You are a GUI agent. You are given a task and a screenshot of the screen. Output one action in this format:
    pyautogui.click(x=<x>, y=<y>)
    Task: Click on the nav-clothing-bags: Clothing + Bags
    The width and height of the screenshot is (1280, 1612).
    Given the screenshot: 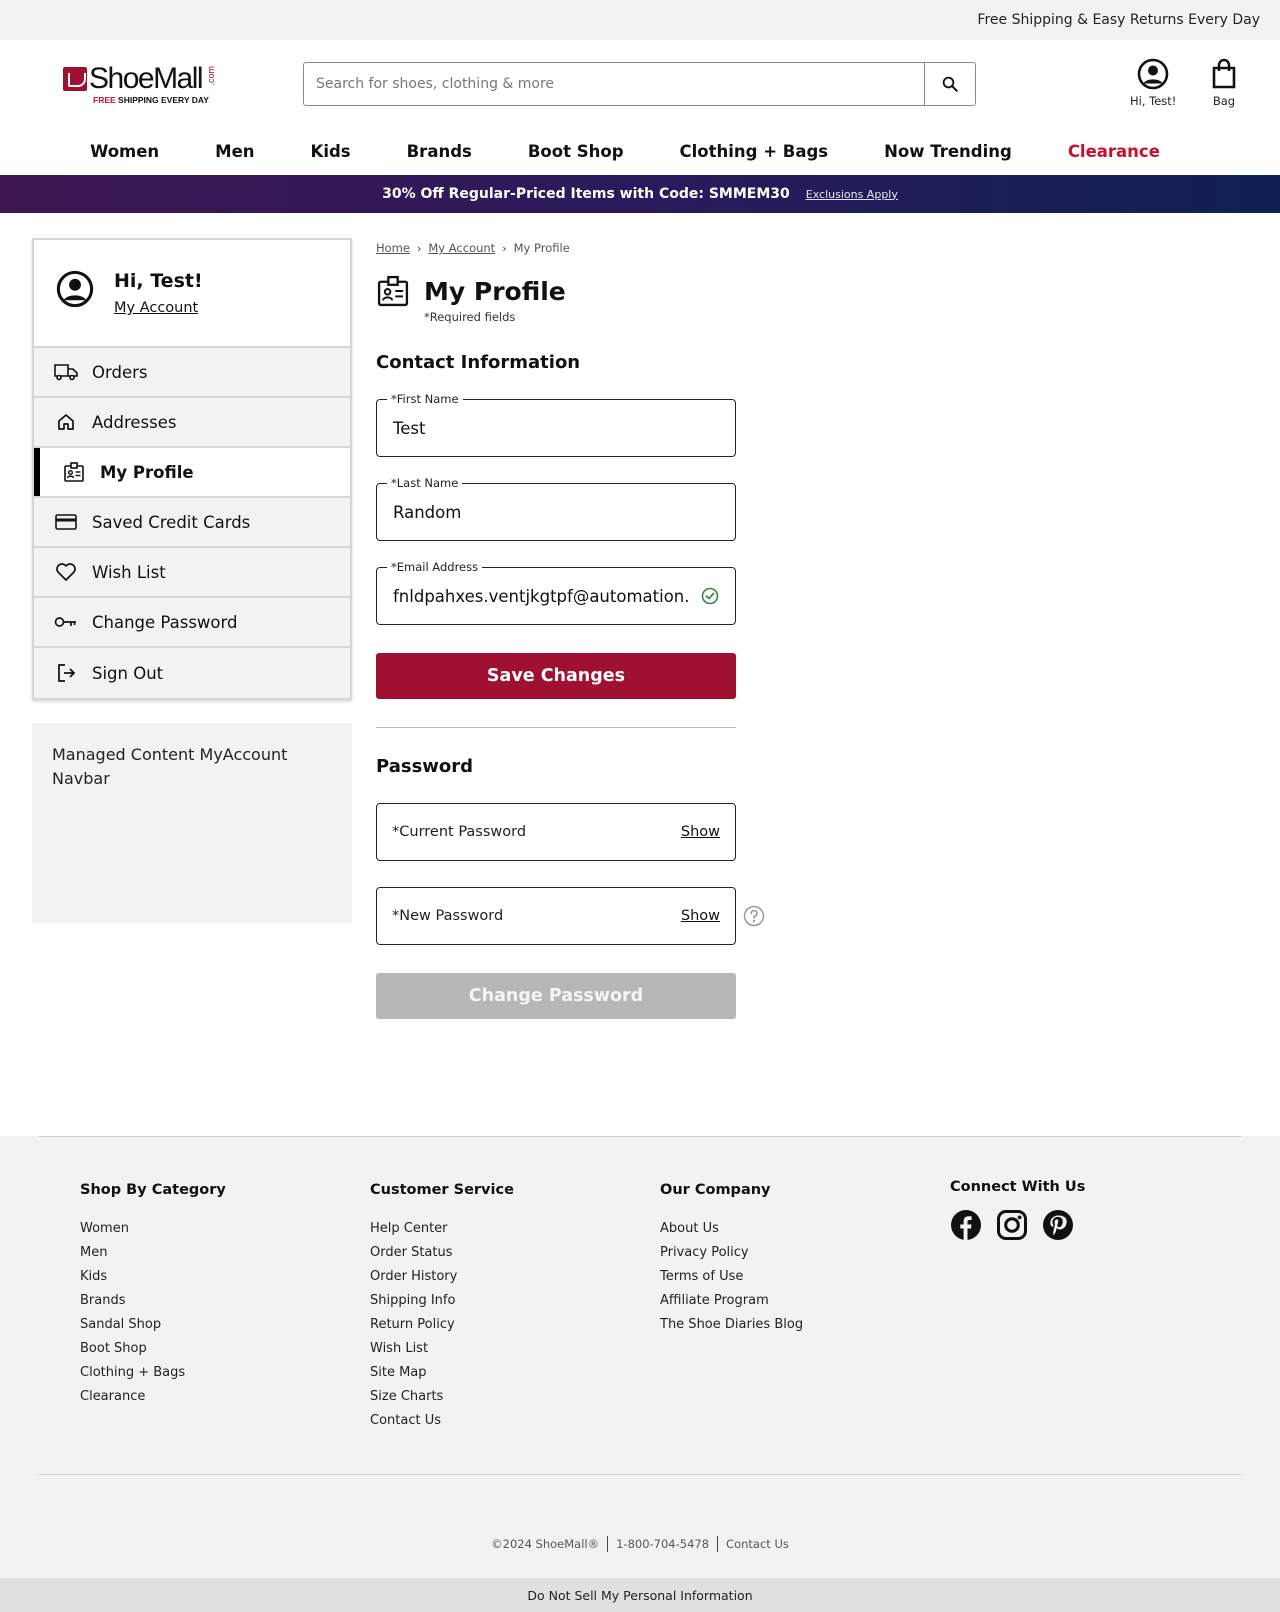 What is the action you would take?
    pyautogui.click(x=754, y=151)
    